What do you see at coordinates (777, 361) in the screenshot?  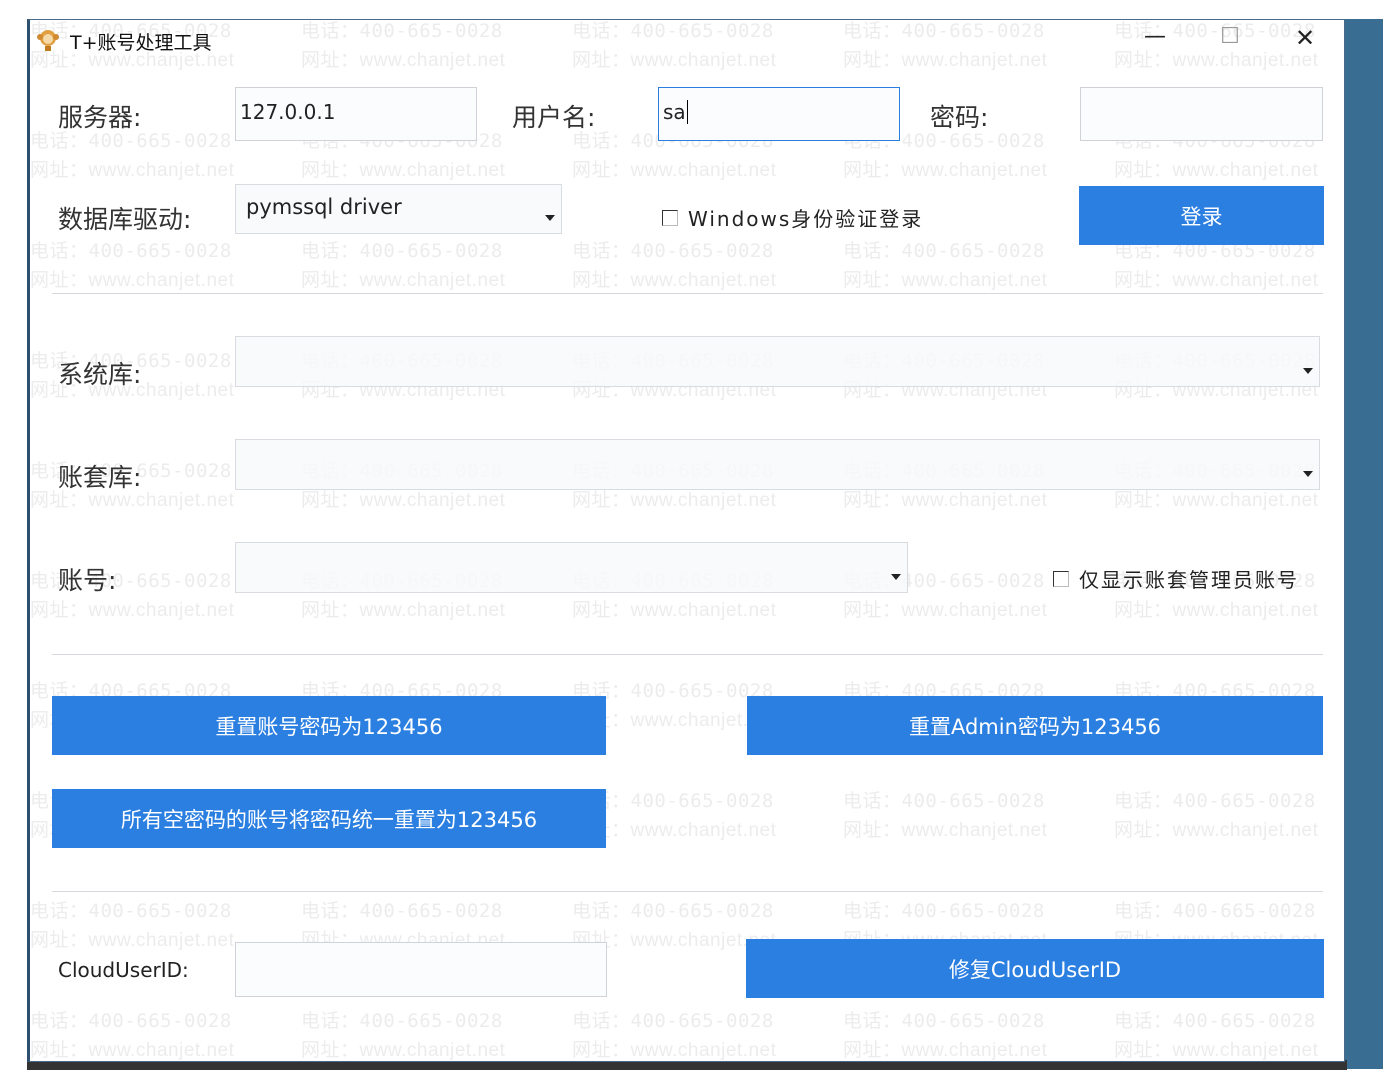 I see `system-db-select` at bounding box center [777, 361].